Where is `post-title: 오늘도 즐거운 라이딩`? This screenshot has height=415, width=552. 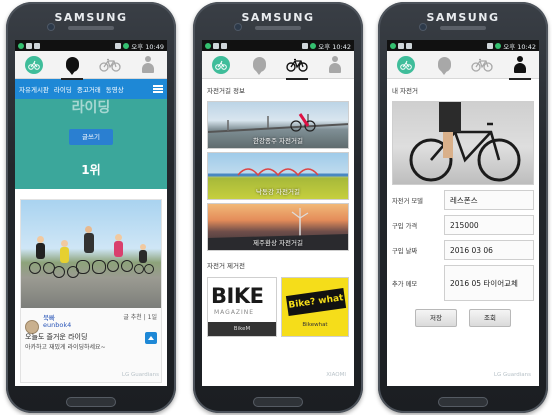
post-title: 오늘도 즐거운 라이딩 is located at coordinates (56, 337).